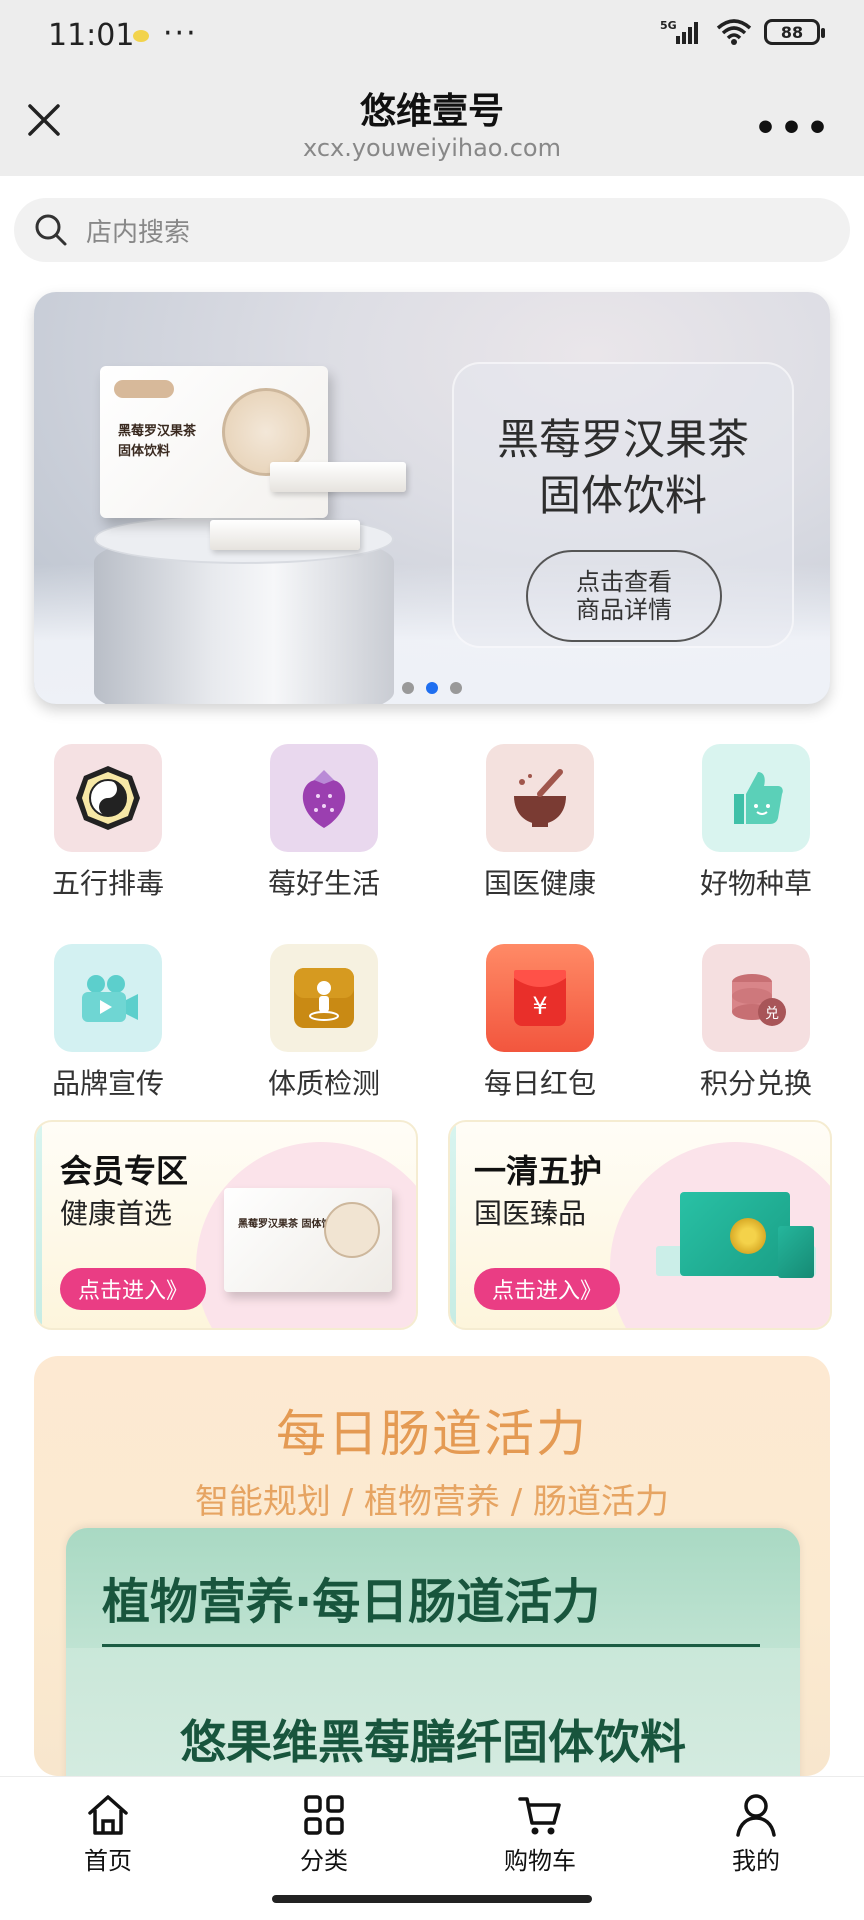 The height and width of the screenshot is (1920, 864). Describe the element at coordinates (431, 111) in the screenshot. I see `page-title: 悠维壹号` at that location.